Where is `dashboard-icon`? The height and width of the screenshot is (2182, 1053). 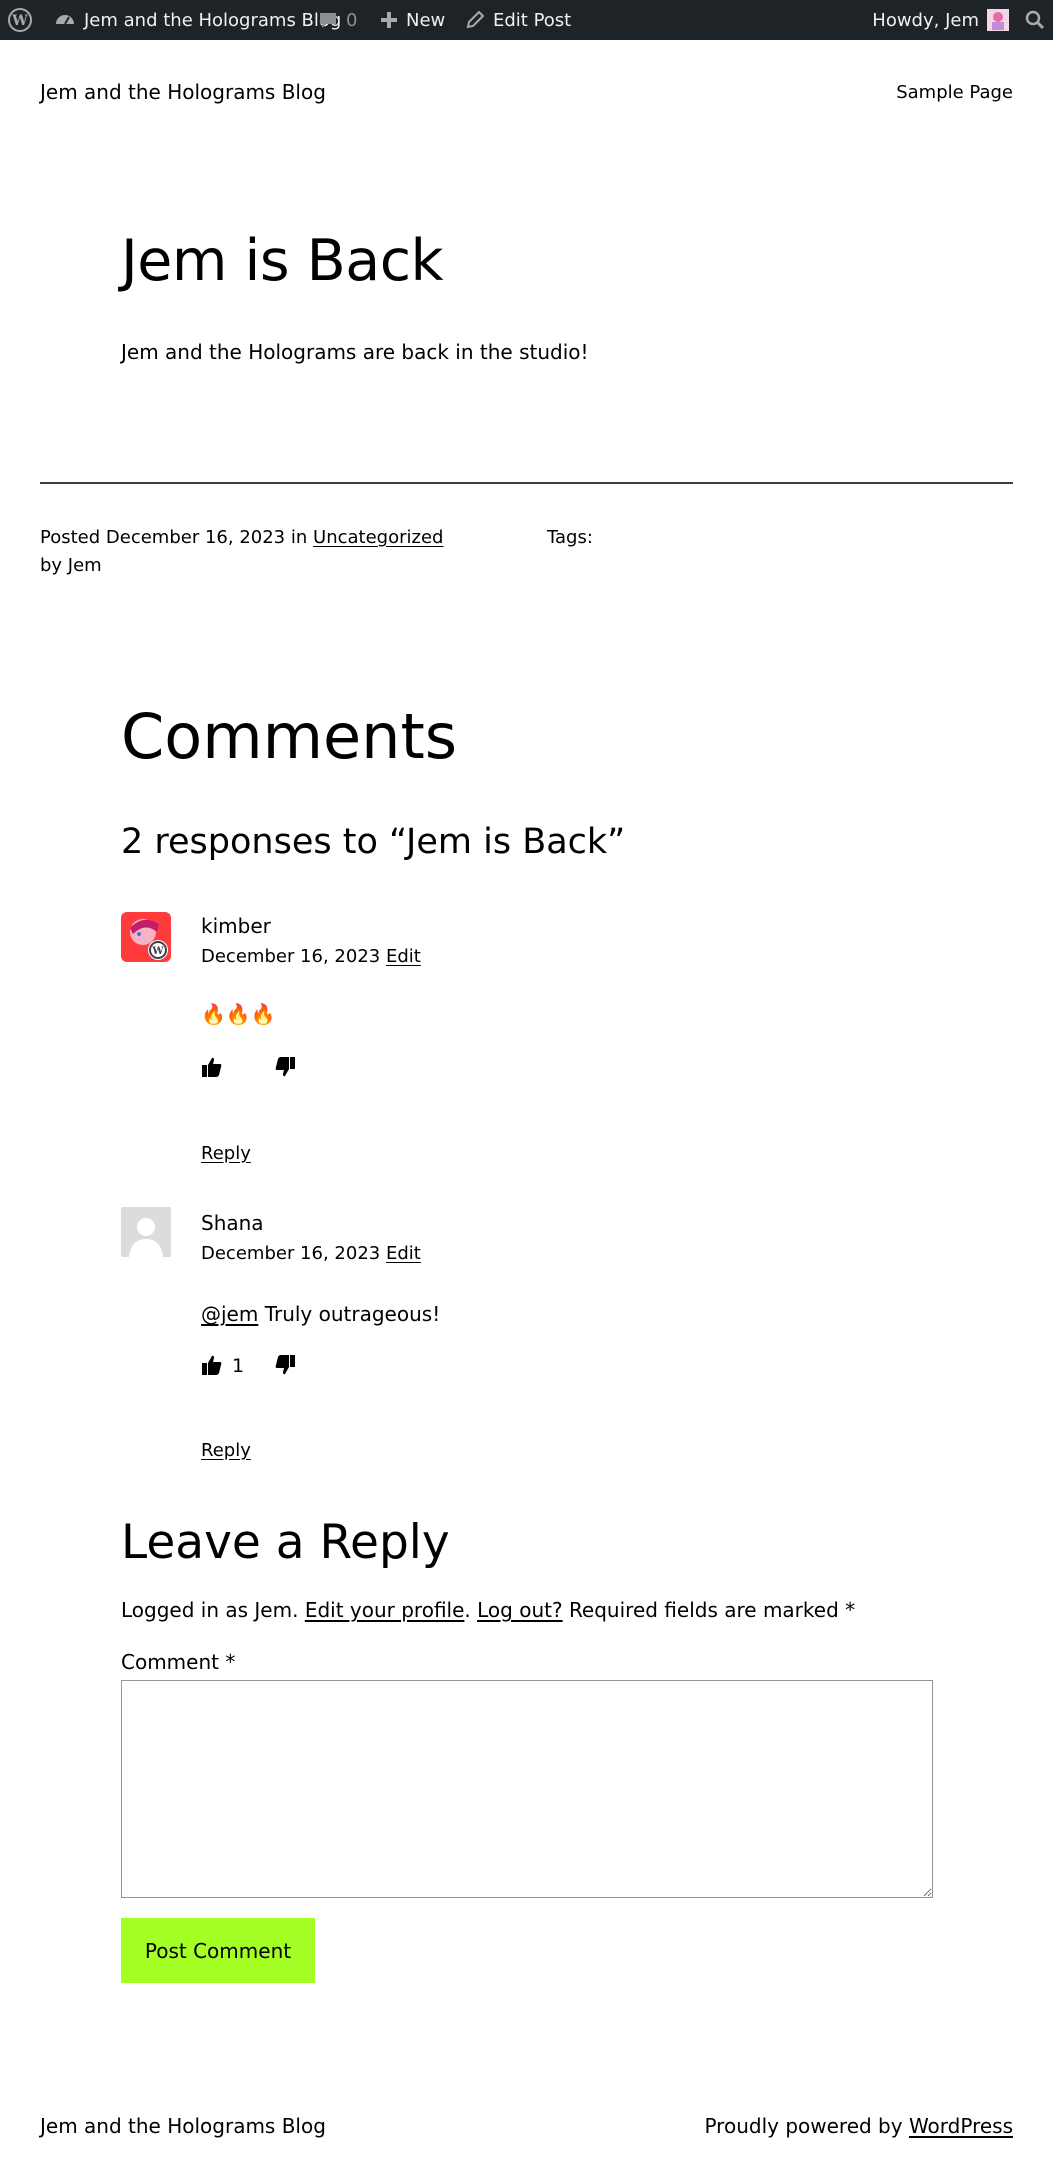 dashboard-icon is located at coordinates (65, 20).